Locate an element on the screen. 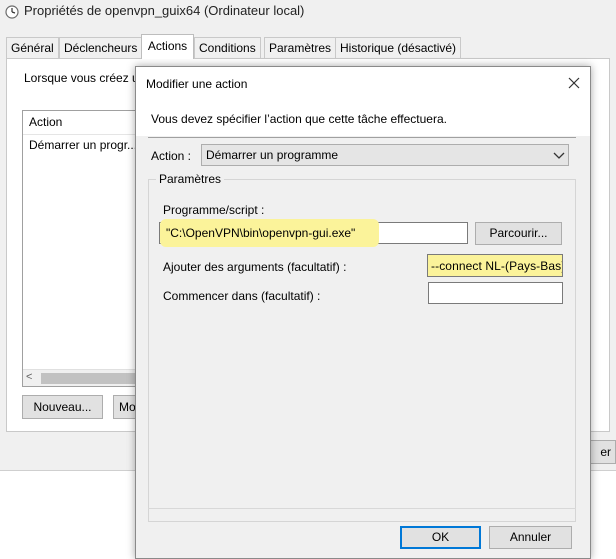 The height and width of the screenshot is (559, 616). tab-history: Historique (désactivé) is located at coordinates (398, 47).